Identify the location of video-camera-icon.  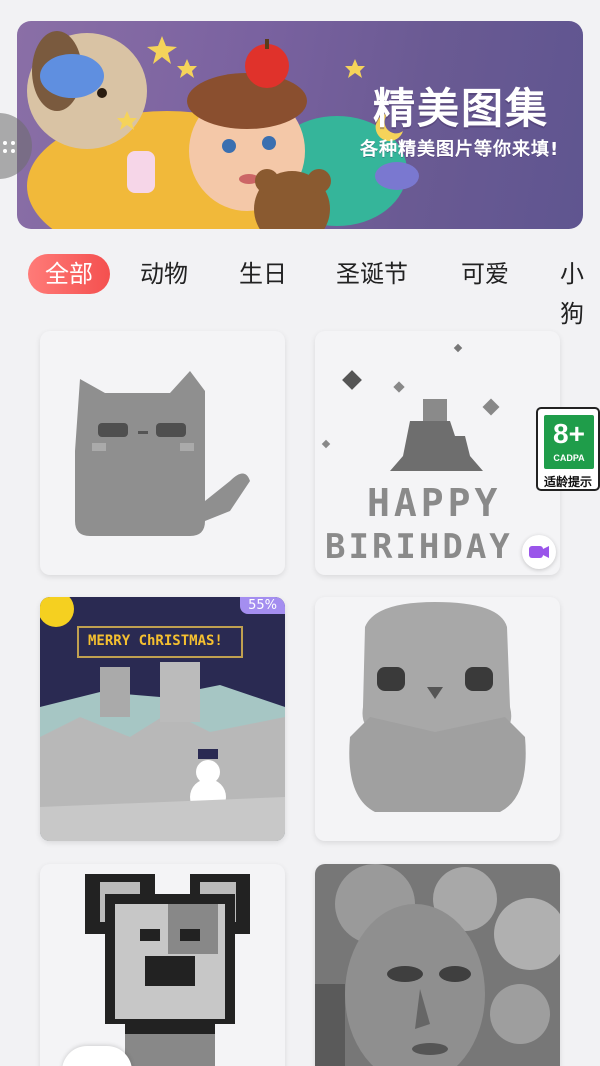
(539, 552).